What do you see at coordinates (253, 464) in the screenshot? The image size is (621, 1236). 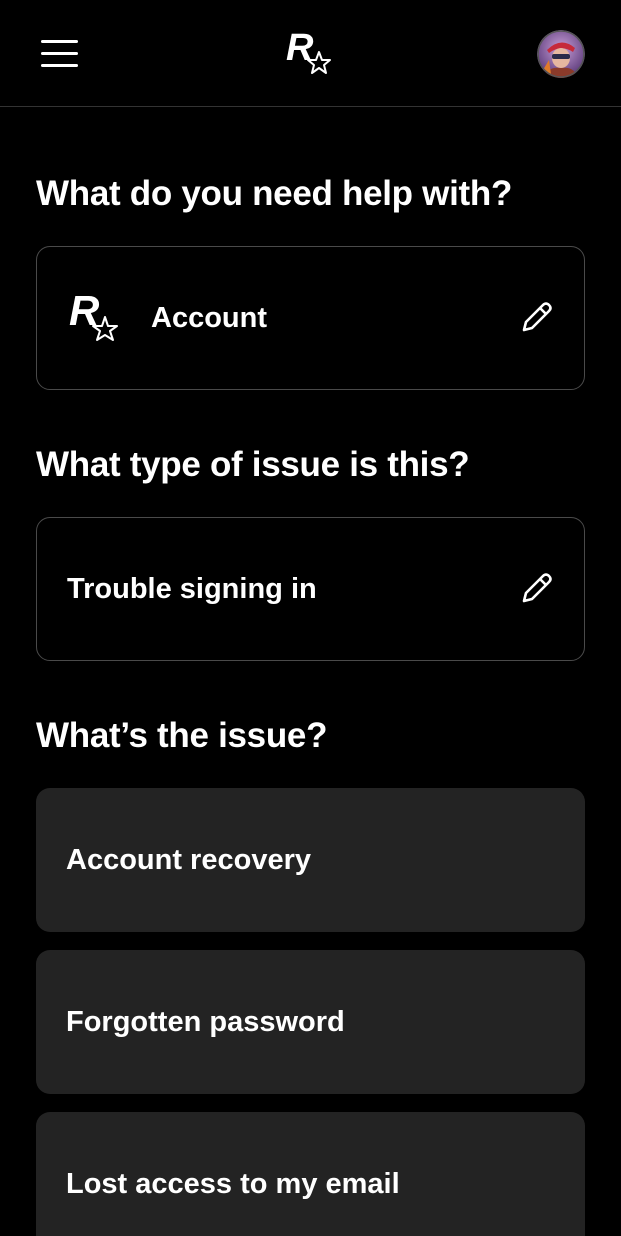 I see `issue-type-heading: What type of issue is this?` at bounding box center [253, 464].